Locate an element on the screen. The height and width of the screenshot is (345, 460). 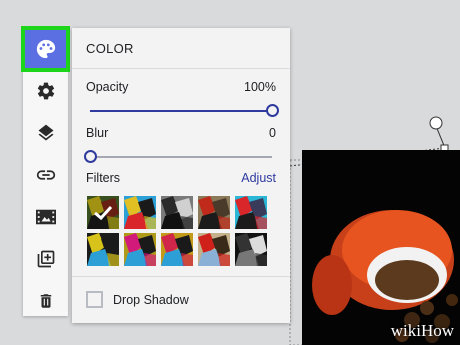
drop-shadow-checkbox is located at coordinates (94, 299).